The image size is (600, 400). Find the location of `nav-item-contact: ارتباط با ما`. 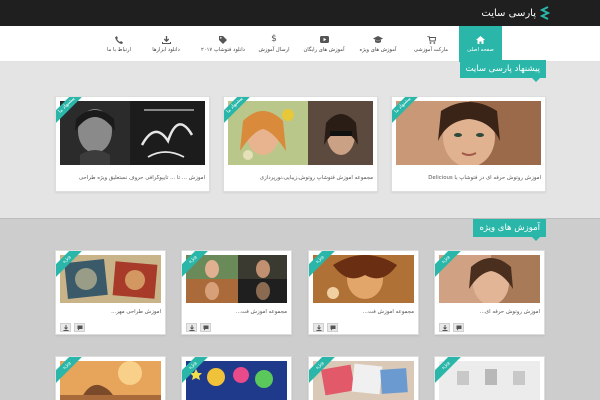

nav-item-contact: ارتباط با ما is located at coordinates (119, 44).